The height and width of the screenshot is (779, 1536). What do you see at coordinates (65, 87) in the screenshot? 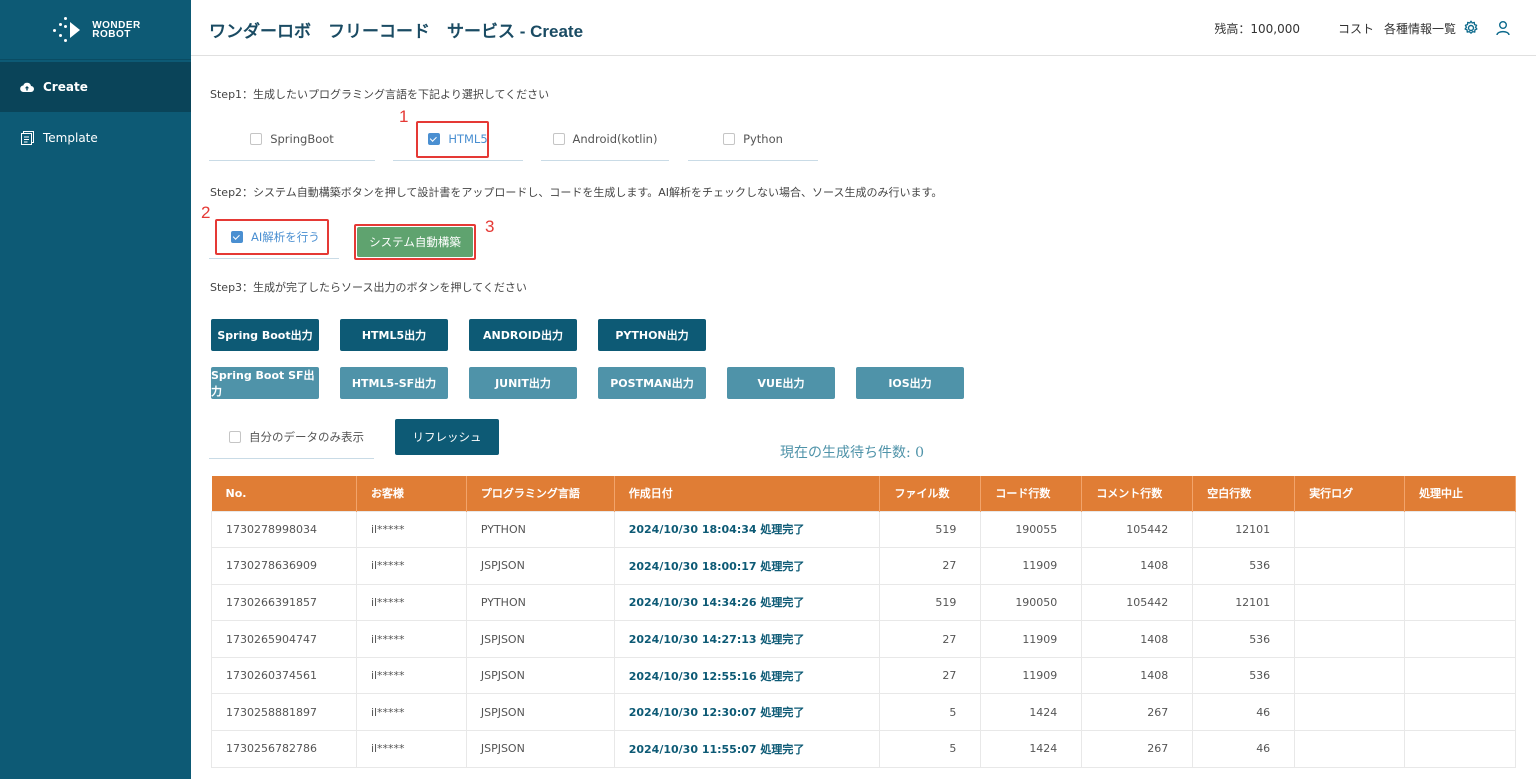
I see `sidebar-item-label: Create` at bounding box center [65, 87].